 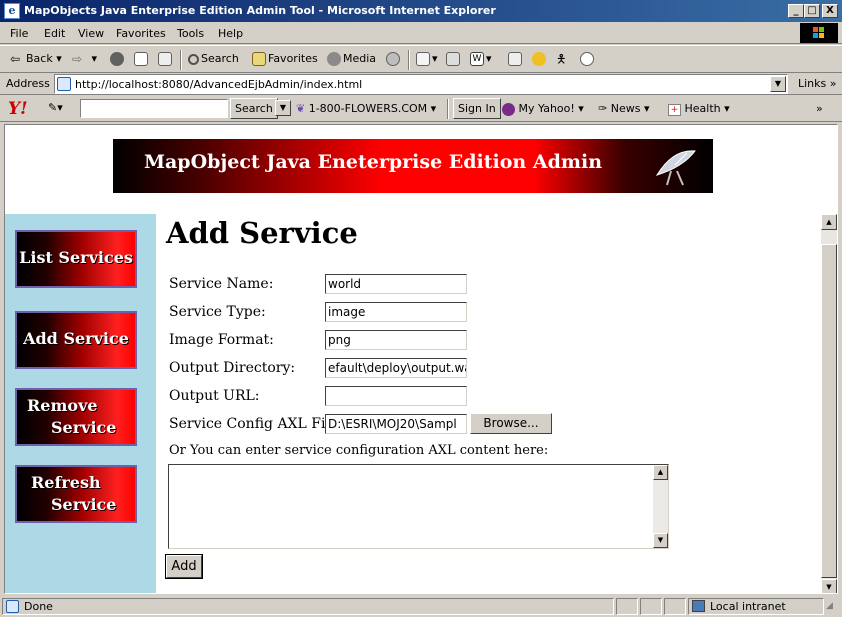 I want to click on history-icon, so click(x=393, y=59).